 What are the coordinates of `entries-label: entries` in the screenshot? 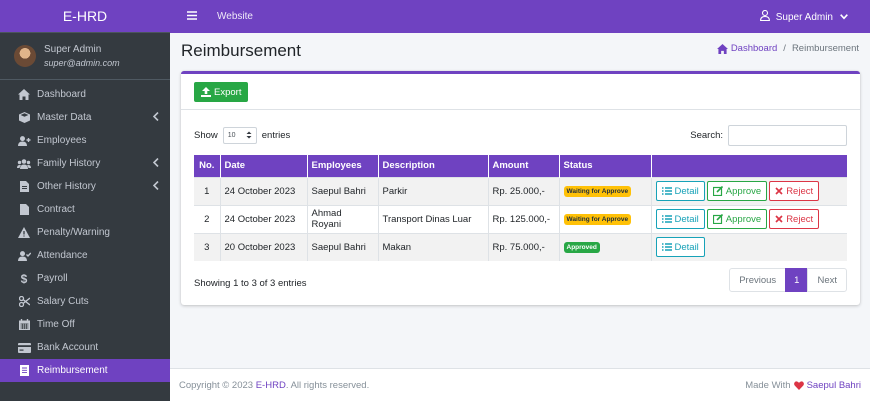 It's located at (276, 135).